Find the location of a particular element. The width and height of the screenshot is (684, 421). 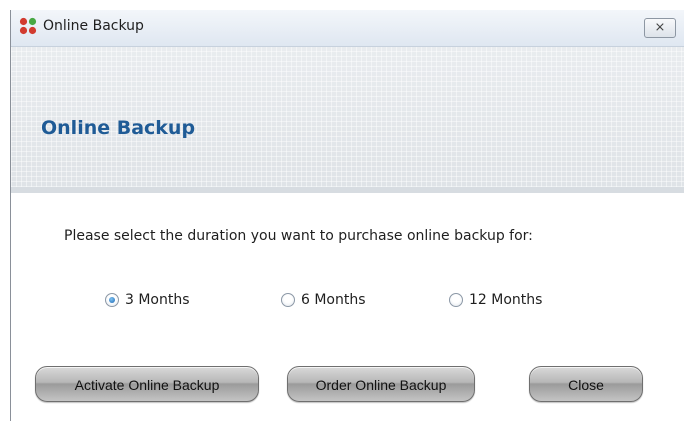

order-online-backup-button: Order Online Backup is located at coordinates (381, 384).